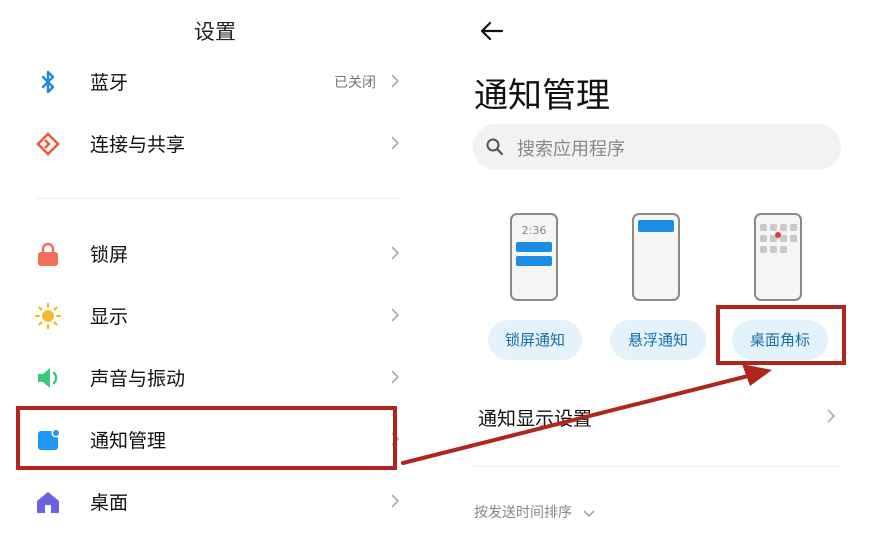  What do you see at coordinates (586, 414) in the screenshot?
I see `annotation-arrow` at bounding box center [586, 414].